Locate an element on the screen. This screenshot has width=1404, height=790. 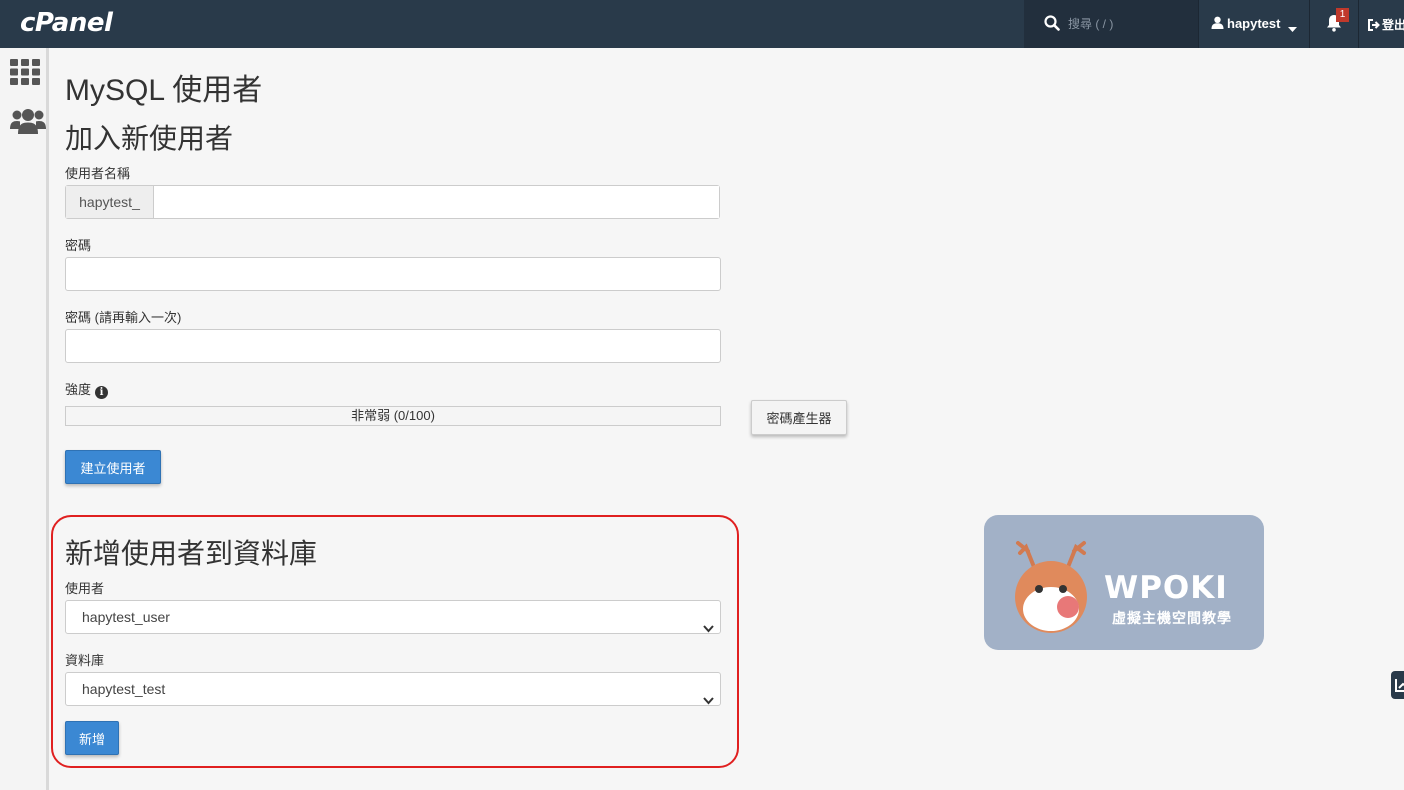
username-prefix: hapytest_ is located at coordinates (110, 202).